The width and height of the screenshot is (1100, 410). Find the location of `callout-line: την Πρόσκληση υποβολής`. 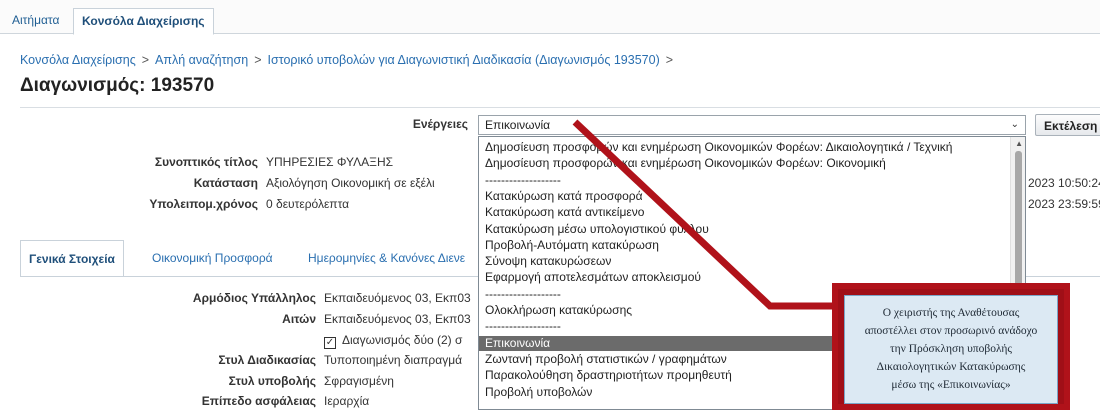

callout-line: την Πρόσκληση υποβολής is located at coordinates (951, 349).